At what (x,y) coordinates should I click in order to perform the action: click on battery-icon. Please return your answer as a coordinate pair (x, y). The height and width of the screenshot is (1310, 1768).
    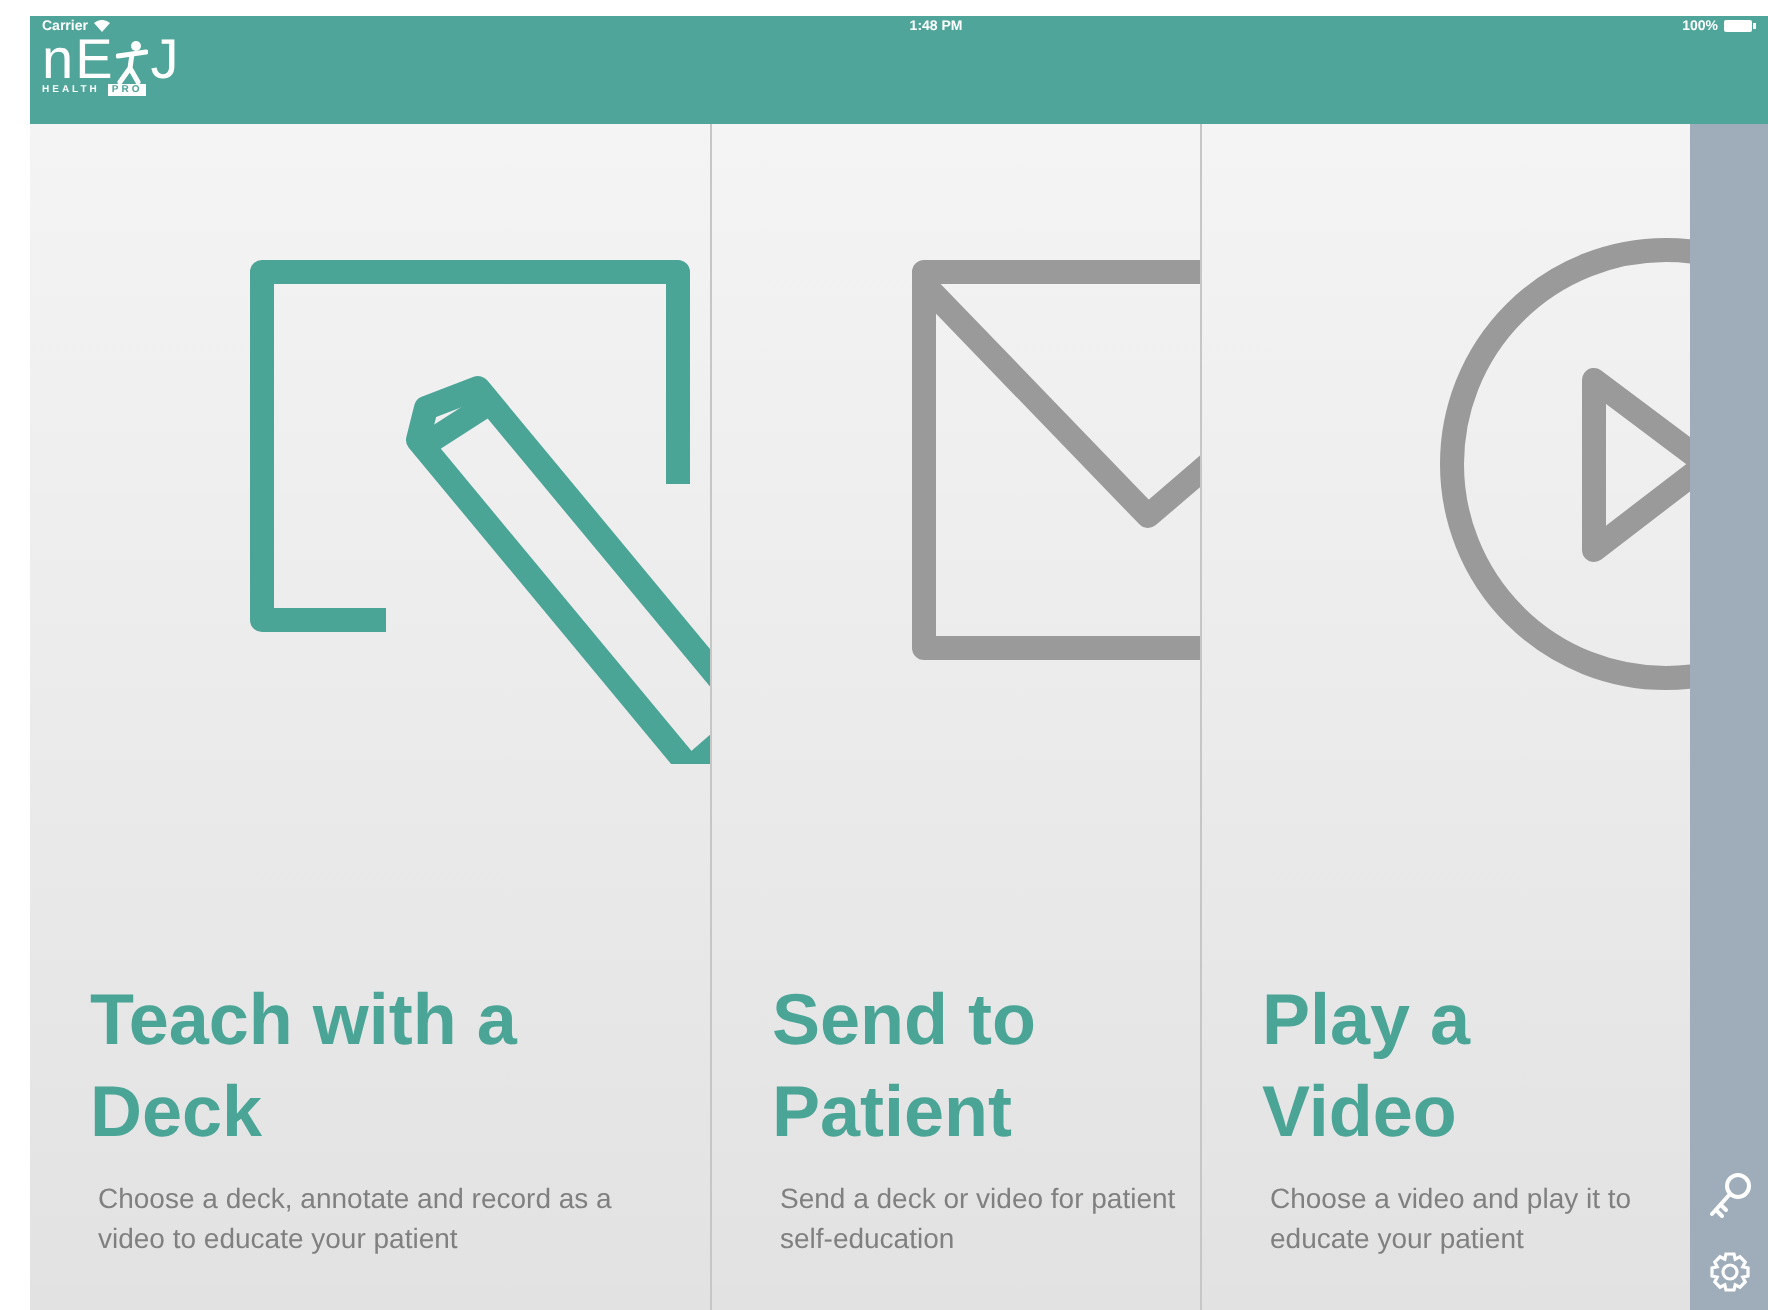
    Looking at the image, I should click on (1740, 26).